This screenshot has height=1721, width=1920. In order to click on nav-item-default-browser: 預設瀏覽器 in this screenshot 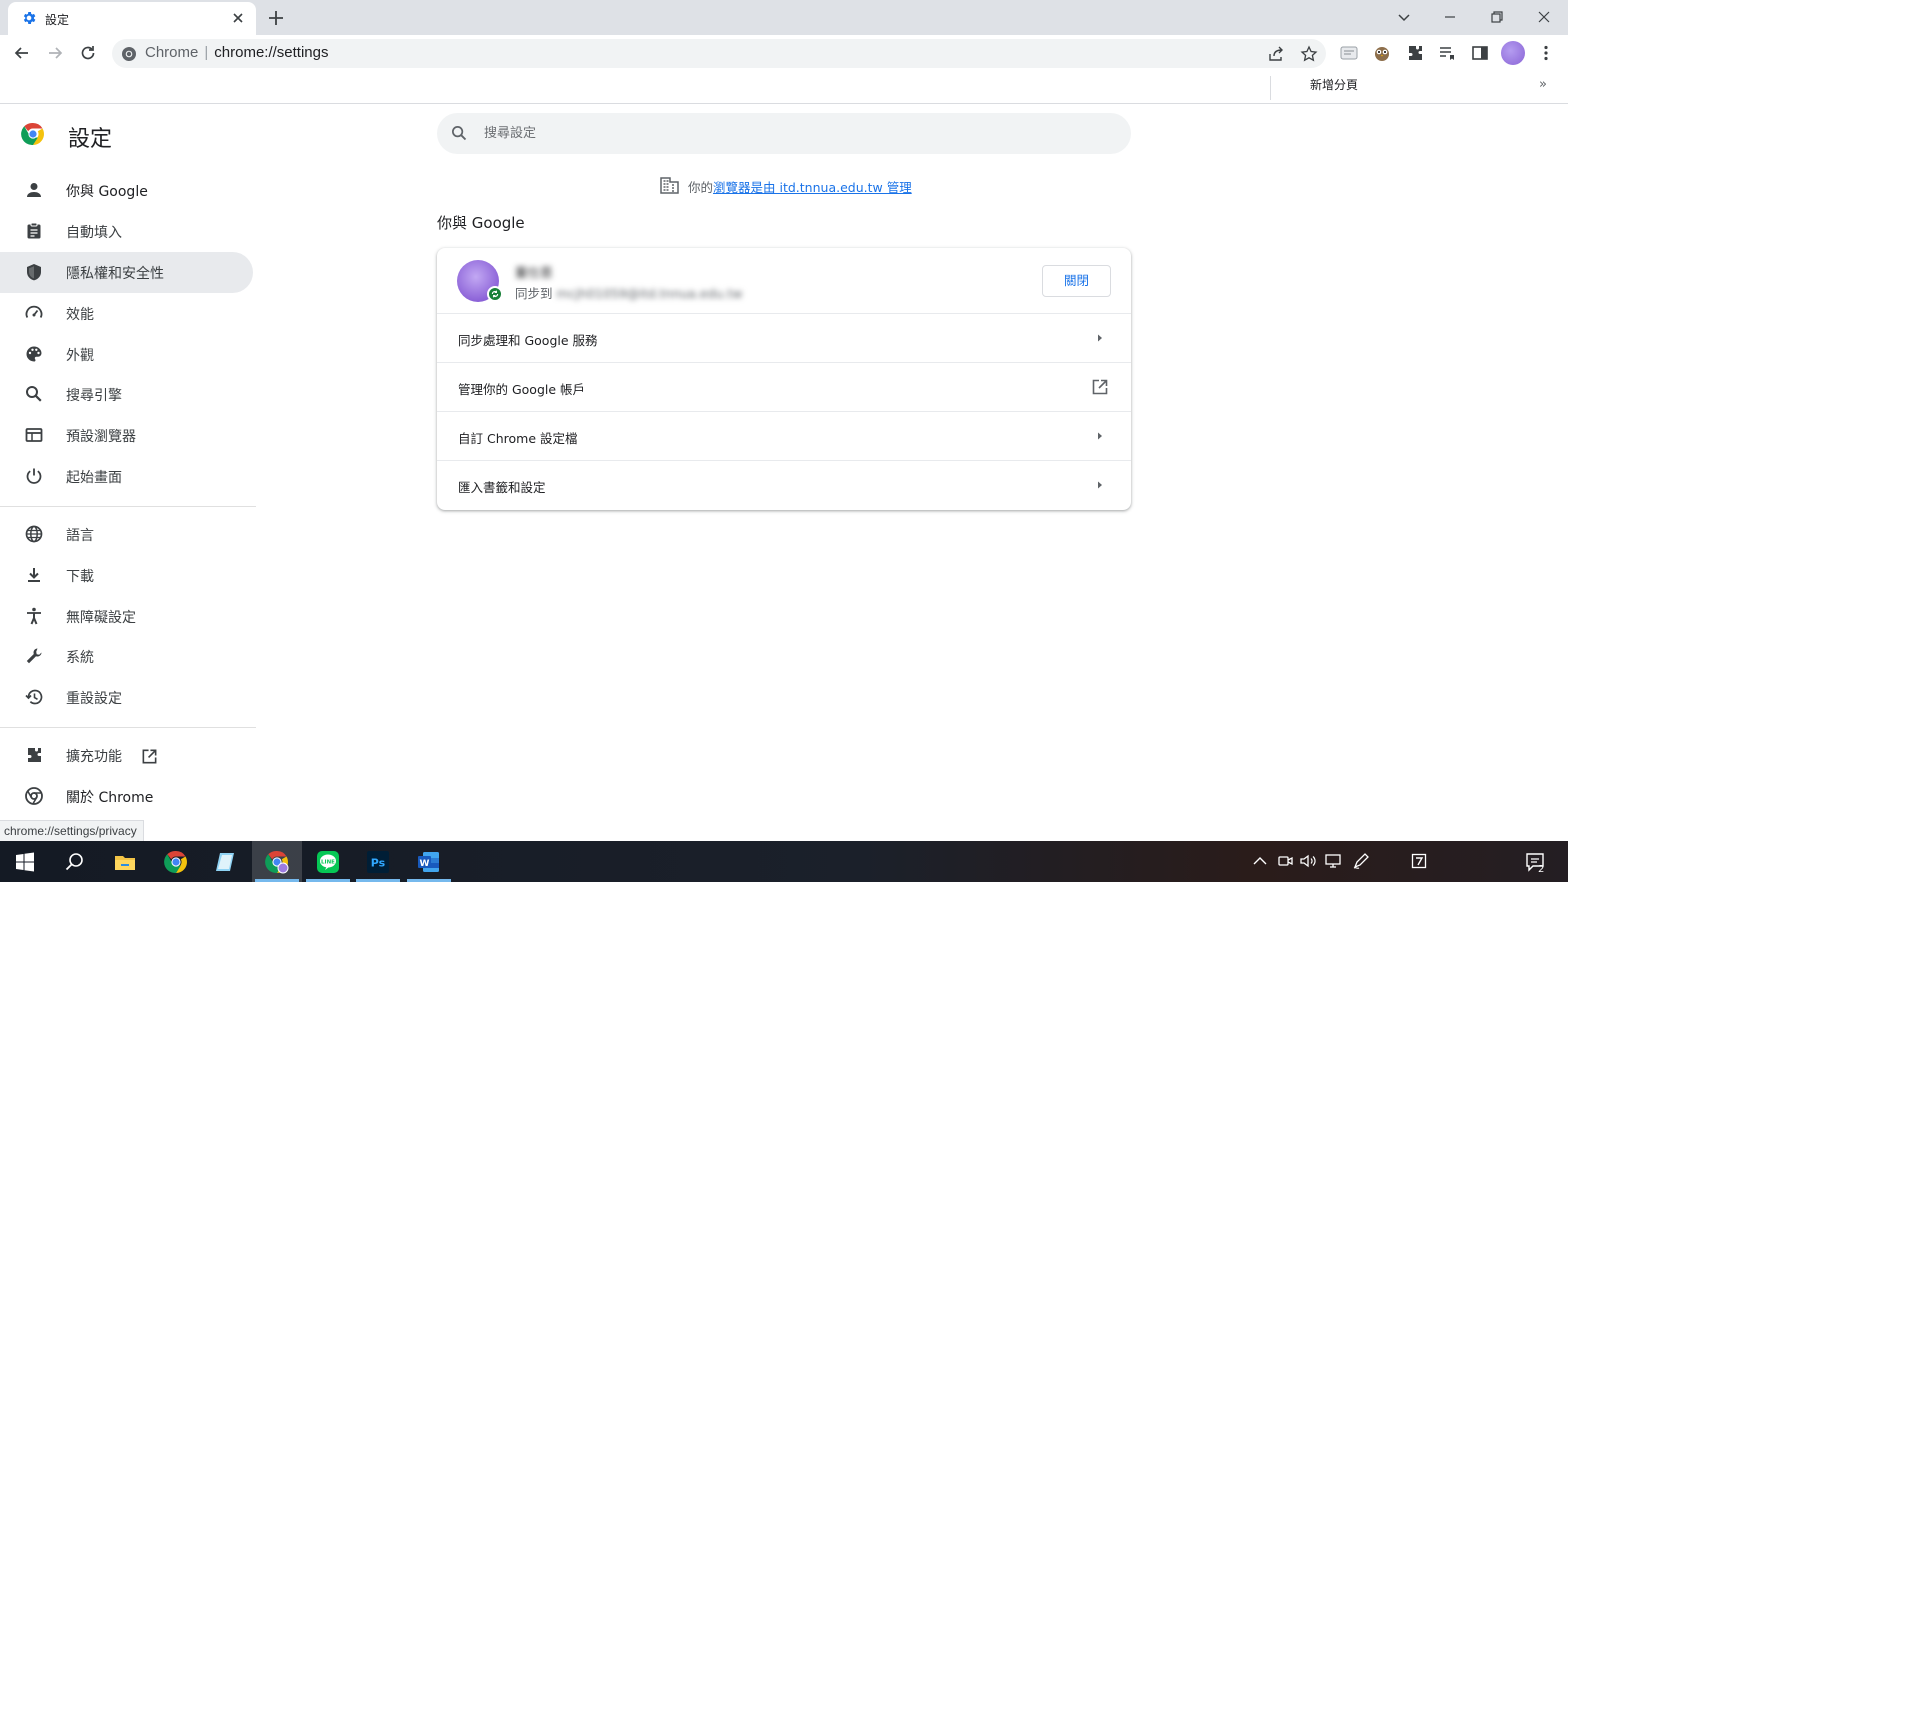, I will do `click(126, 435)`.